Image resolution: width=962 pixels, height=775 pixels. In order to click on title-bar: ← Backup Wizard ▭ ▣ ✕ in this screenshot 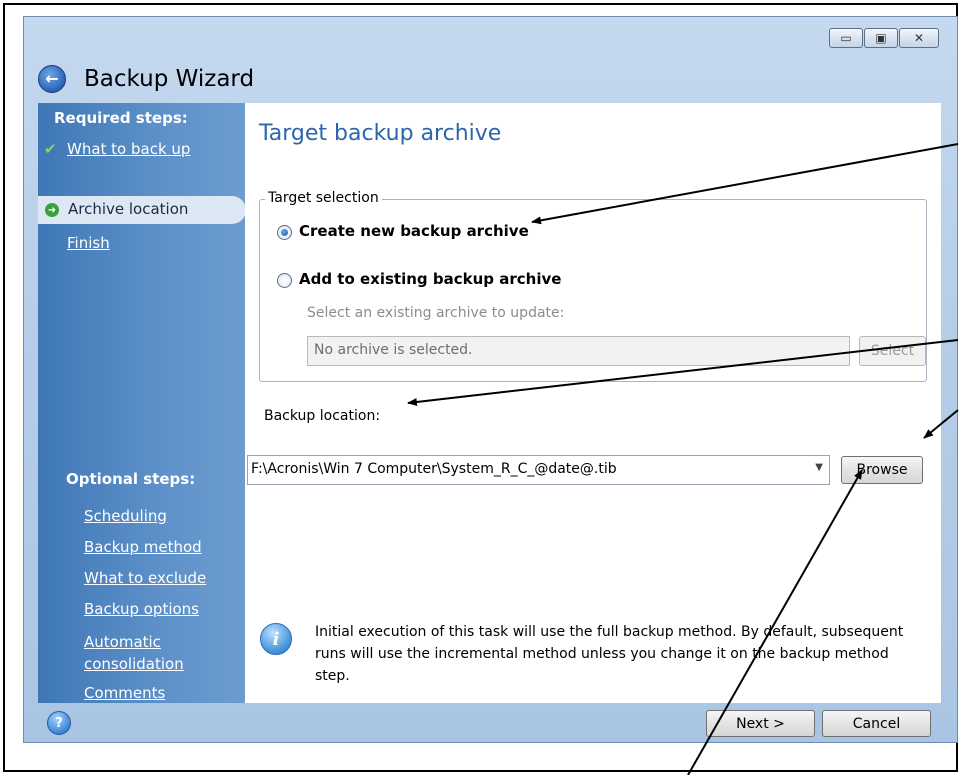, I will do `click(490, 61)`.